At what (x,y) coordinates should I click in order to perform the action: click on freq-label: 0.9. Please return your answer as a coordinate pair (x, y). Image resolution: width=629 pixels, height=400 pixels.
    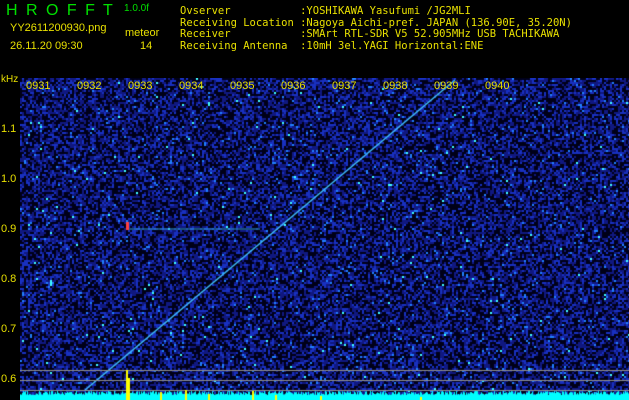
    Looking at the image, I should click on (9, 229).